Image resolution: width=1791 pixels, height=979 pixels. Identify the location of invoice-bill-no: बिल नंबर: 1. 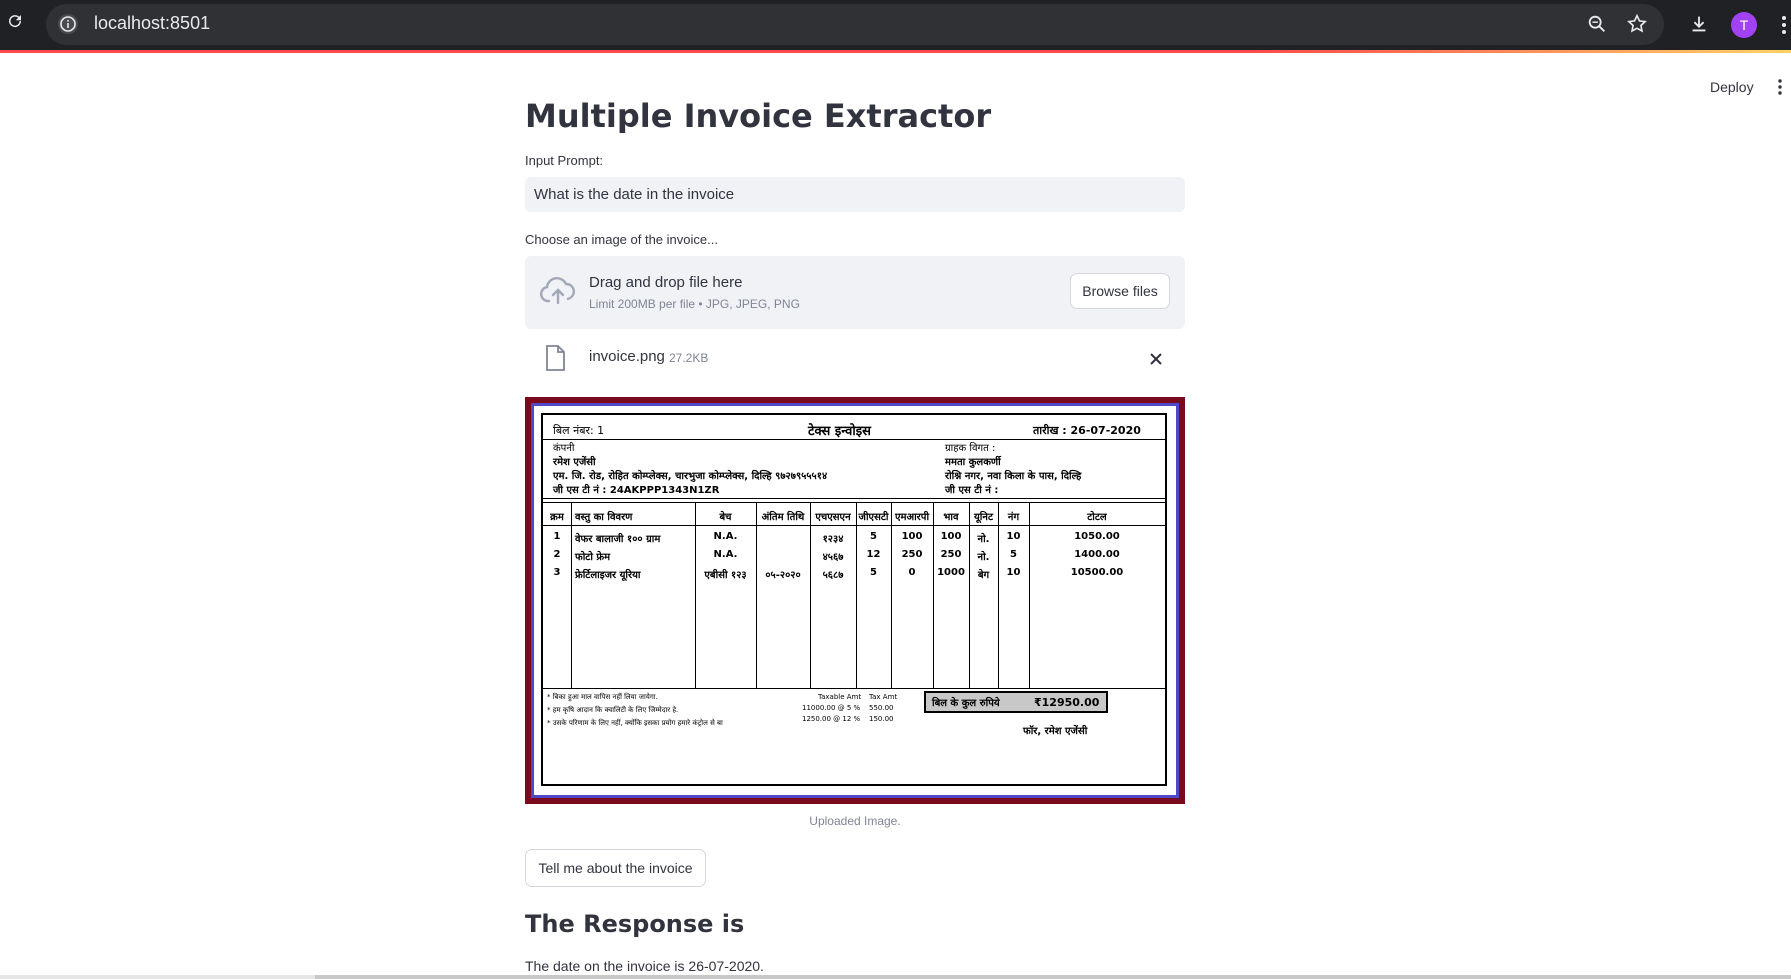
(579, 430).